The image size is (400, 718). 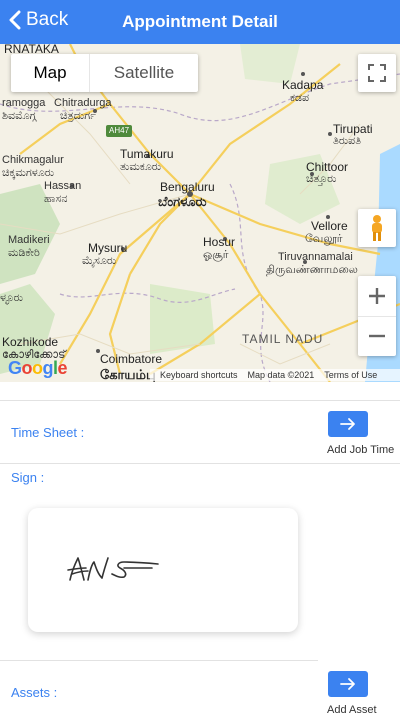 What do you see at coordinates (30, 342) in the screenshot?
I see `map-label: Kozhikode` at bounding box center [30, 342].